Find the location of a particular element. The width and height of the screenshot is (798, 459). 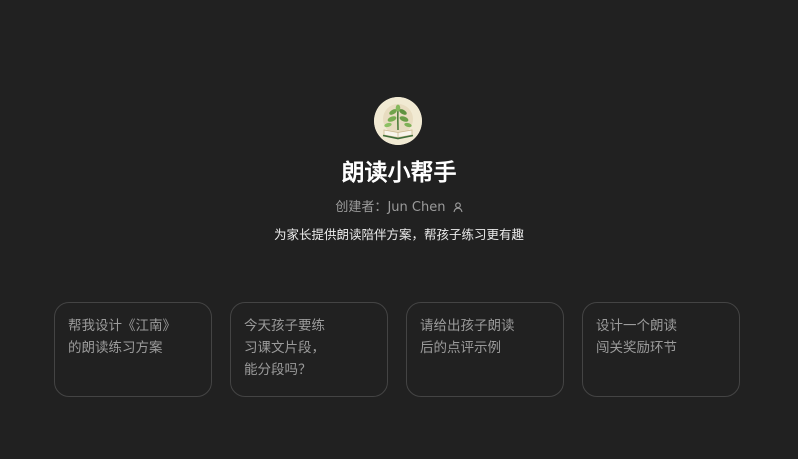

book-with-plant-icon is located at coordinates (398, 121).